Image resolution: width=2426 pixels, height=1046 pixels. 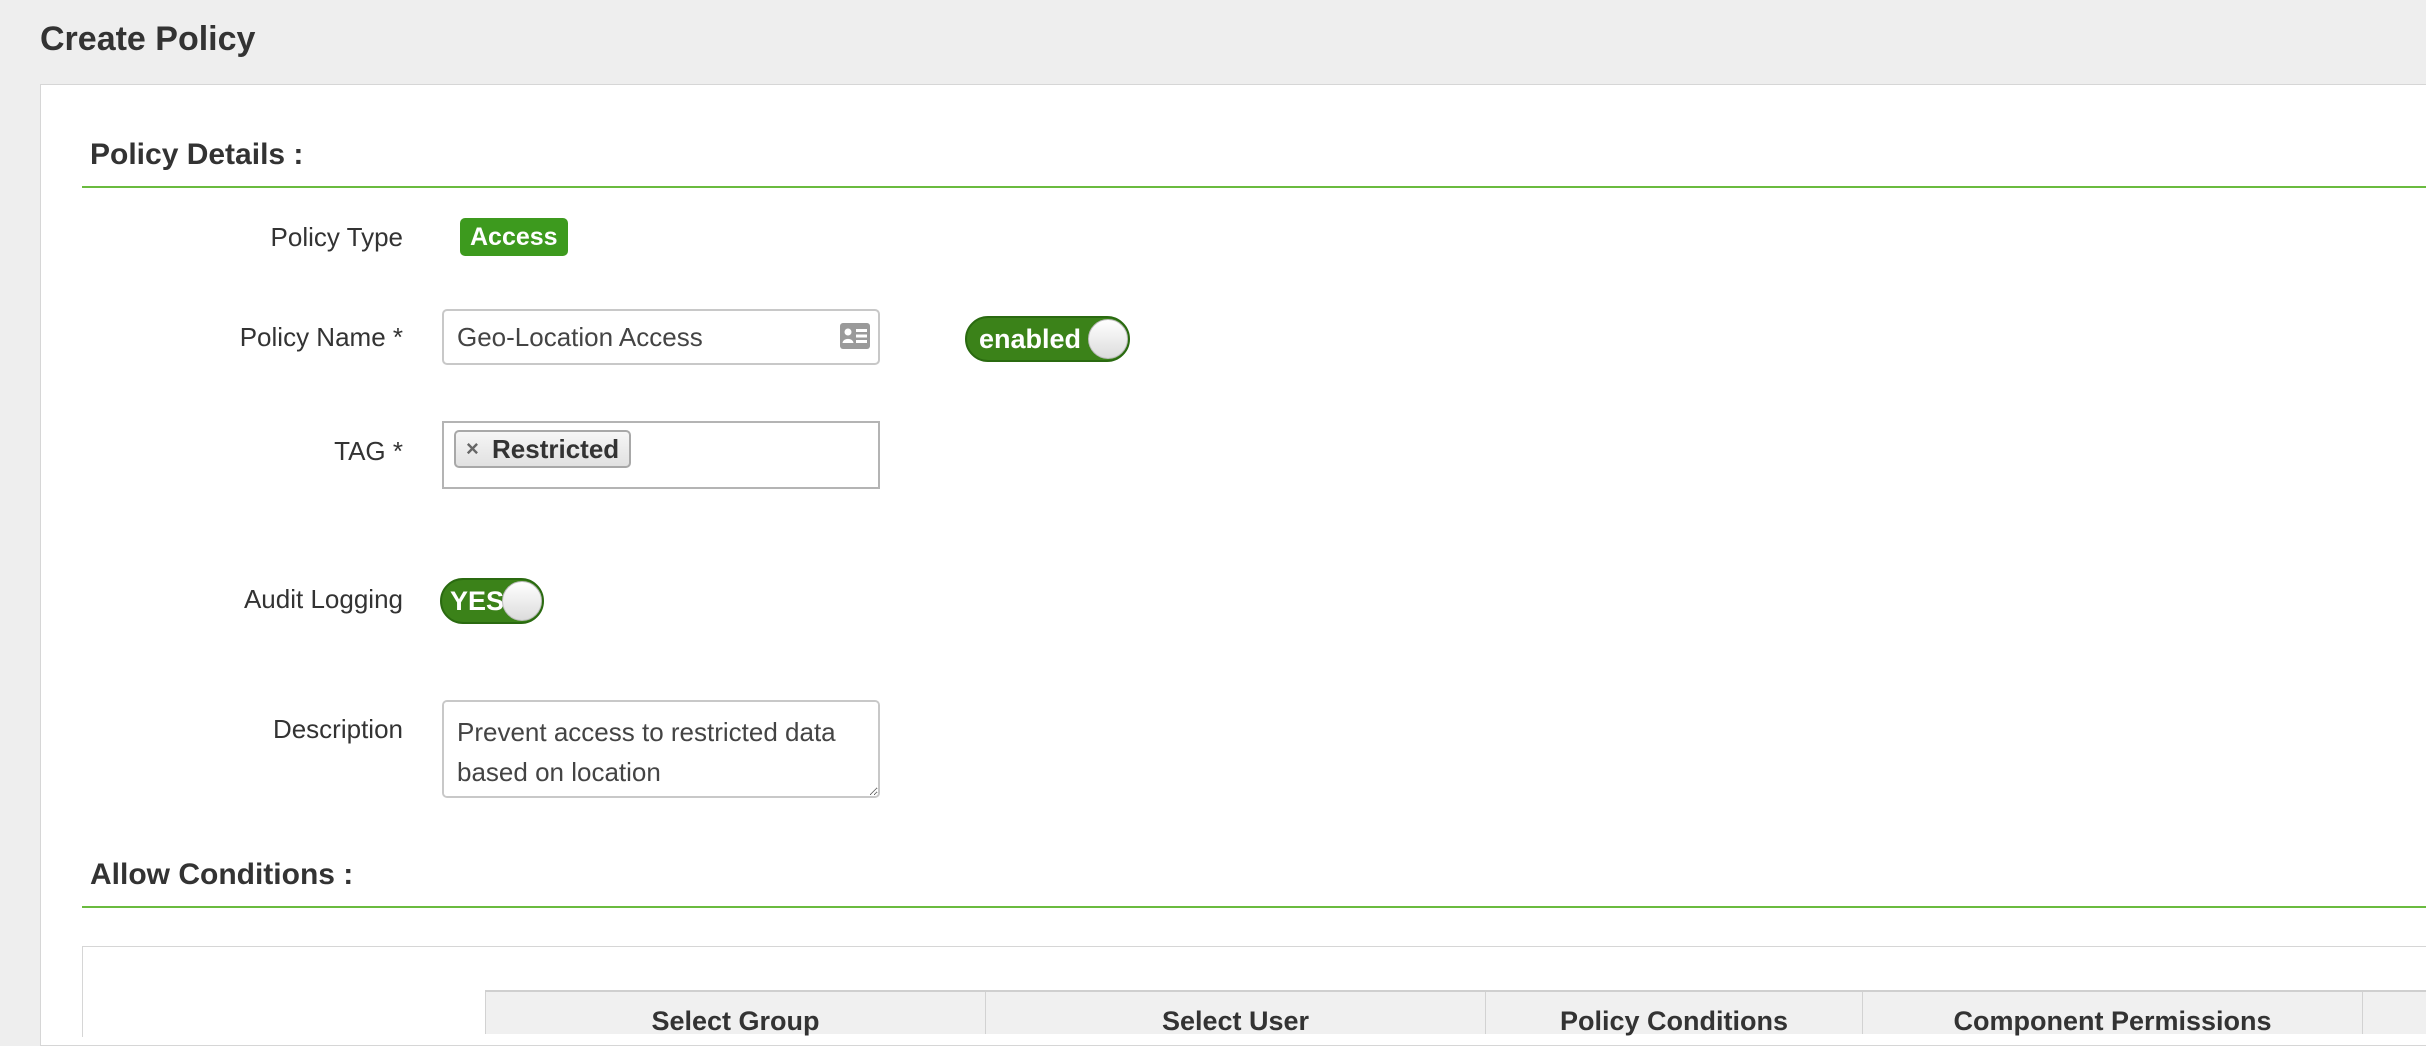 I want to click on audit-logging-label: Audit Logging, so click(x=323, y=599).